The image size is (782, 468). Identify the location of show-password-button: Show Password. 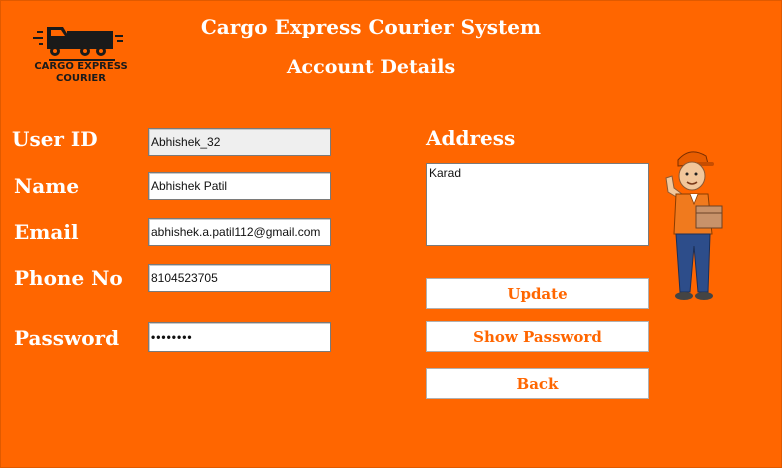
(537, 336).